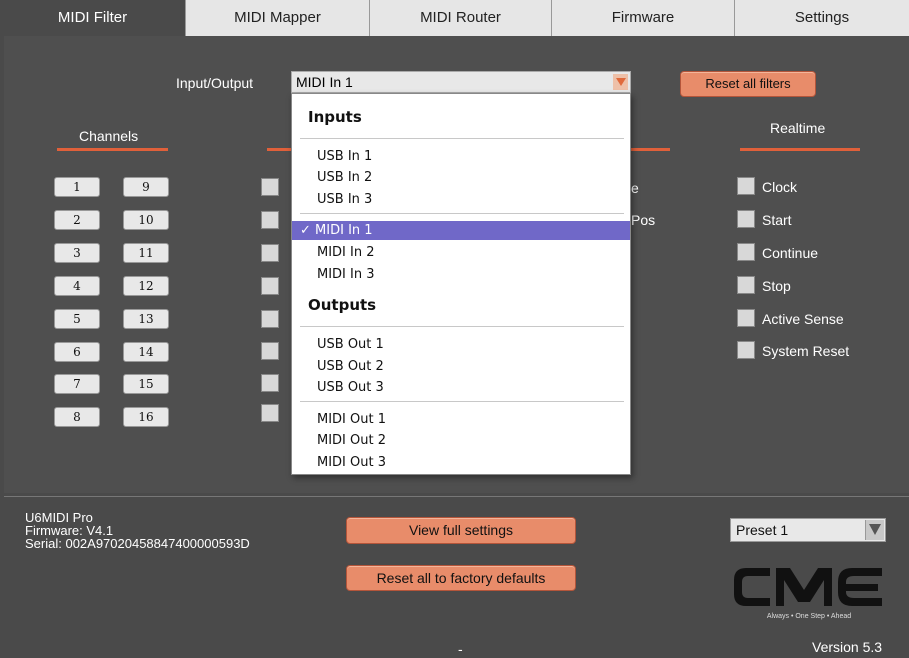  What do you see at coordinates (77, 384) in the screenshot?
I see `channel-button: 7` at bounding box center [77, 384].